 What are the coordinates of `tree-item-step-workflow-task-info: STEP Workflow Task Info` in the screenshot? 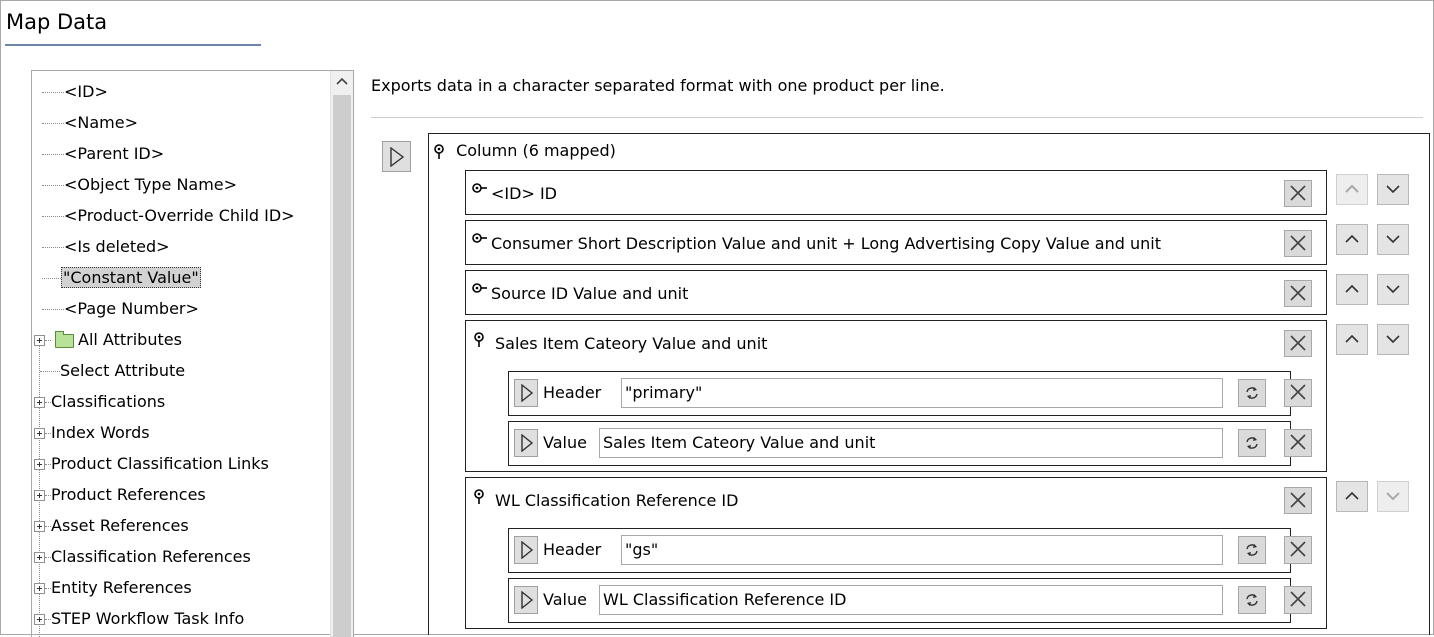 It's located at (139, 619).